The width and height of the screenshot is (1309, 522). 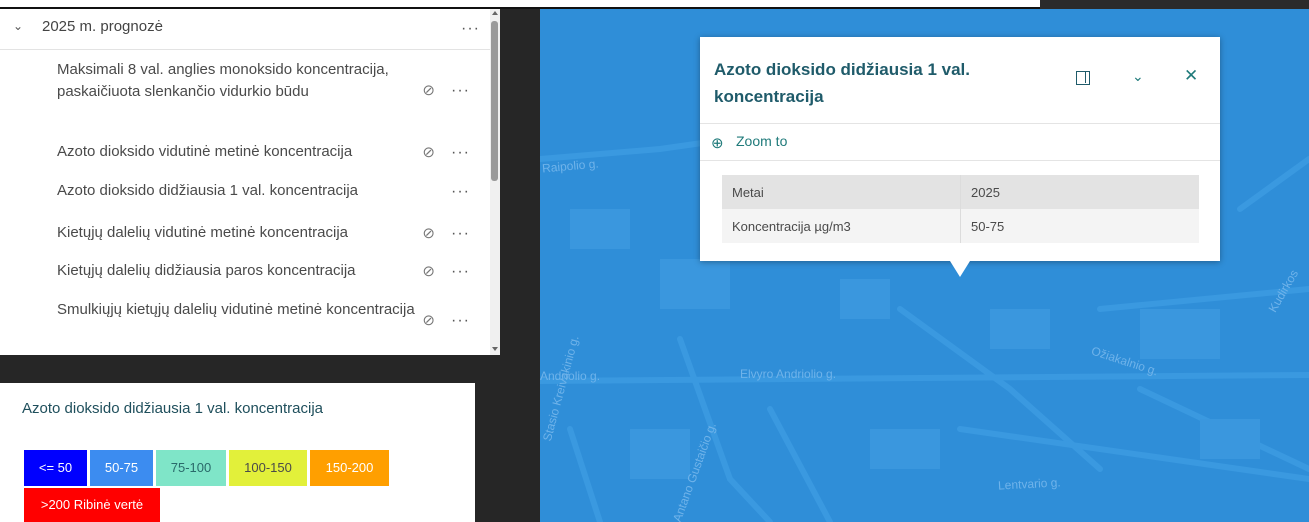 I want to click on attribute-table: Metai 2025 Koncentracija µg/m3 50-75, so click(x=960, y=209).